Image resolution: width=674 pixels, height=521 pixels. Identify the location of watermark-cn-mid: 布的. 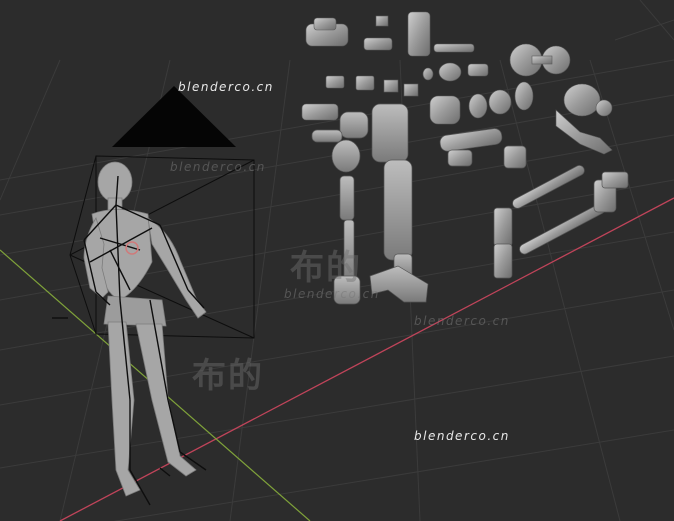
(326, 268).